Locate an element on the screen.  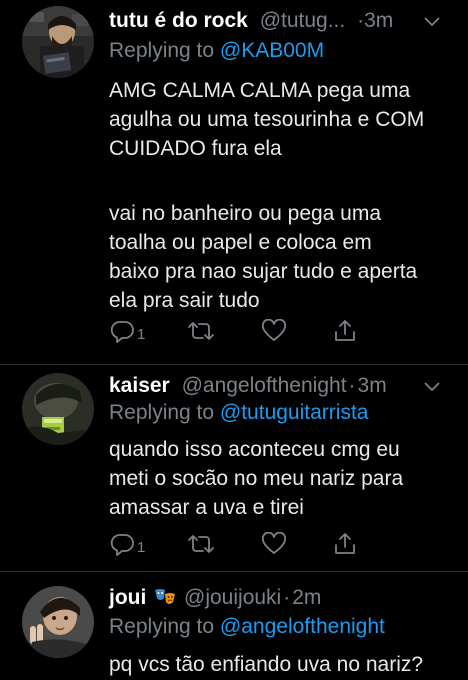
text-line: ela pra sair tudo is located at coordinates (184, 300).